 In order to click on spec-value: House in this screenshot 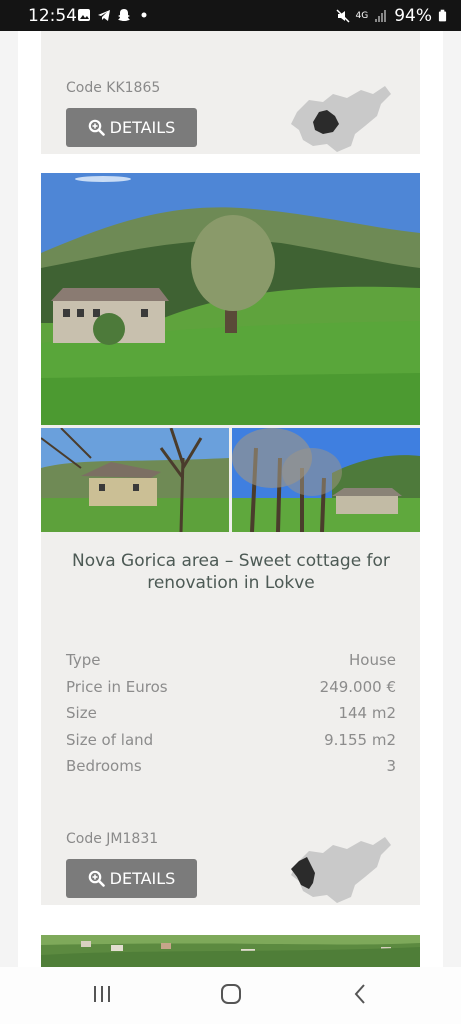, I will do `click(372, 660)`.